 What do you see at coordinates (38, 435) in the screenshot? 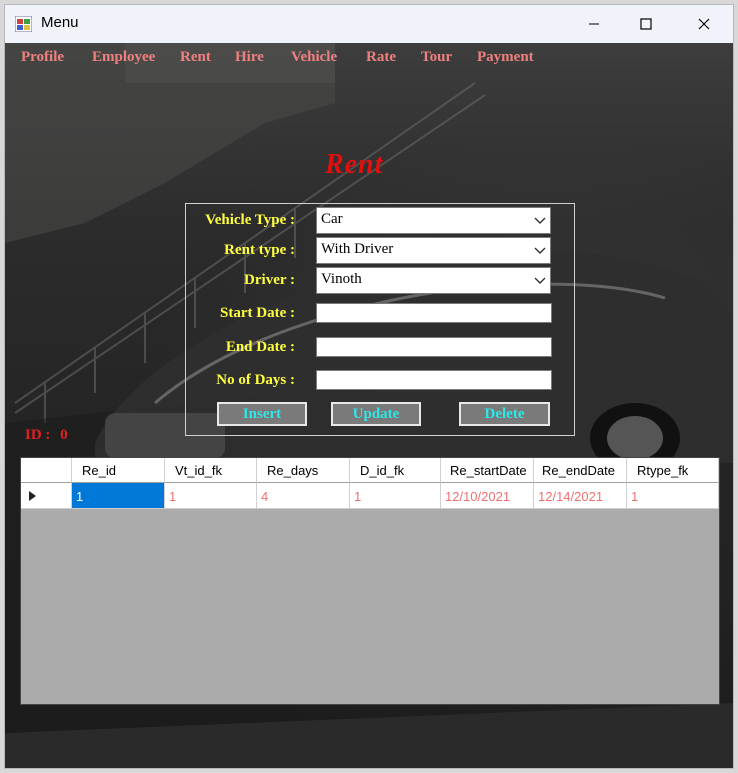
I see `id-label: ID :` at bounding box center [38, 435].